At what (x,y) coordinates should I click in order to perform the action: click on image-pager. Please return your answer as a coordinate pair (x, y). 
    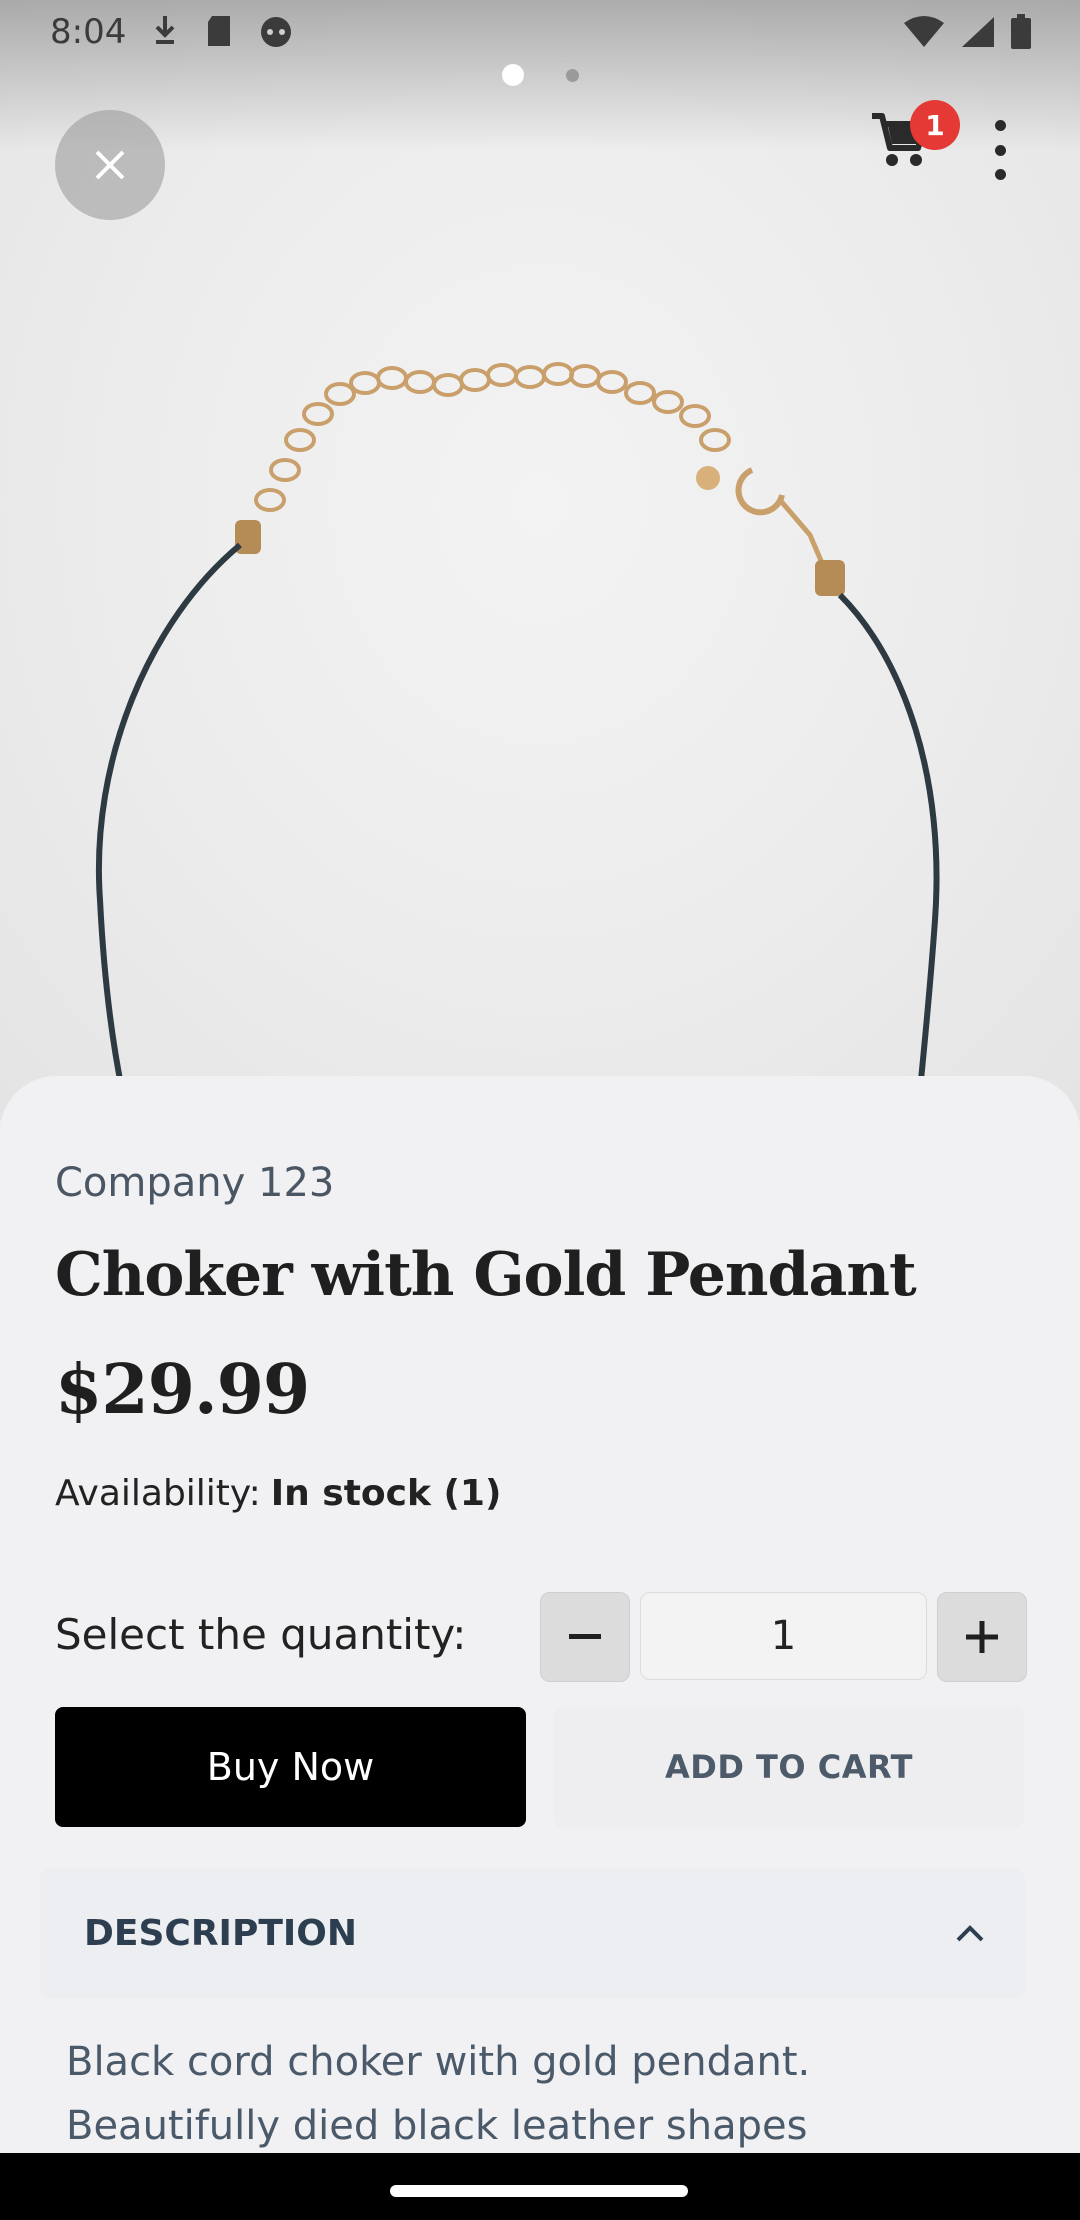
    Looking at the image, I should click on (540, 75).